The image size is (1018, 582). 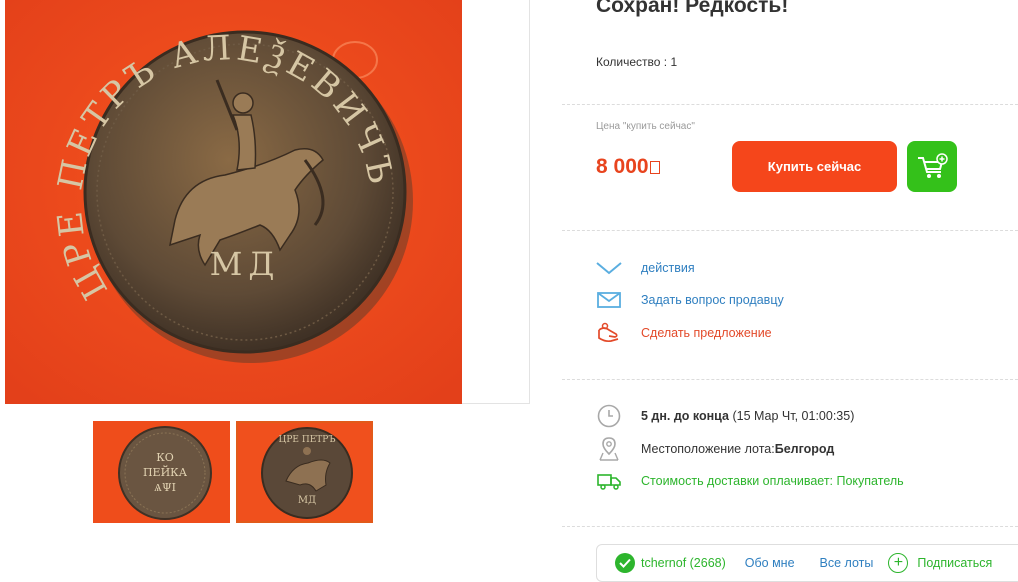 What do you see at coordinates (685, 416) in the screenshot?
I see `time-left: 5 дн. до конца` at bounding box center [685, 416].